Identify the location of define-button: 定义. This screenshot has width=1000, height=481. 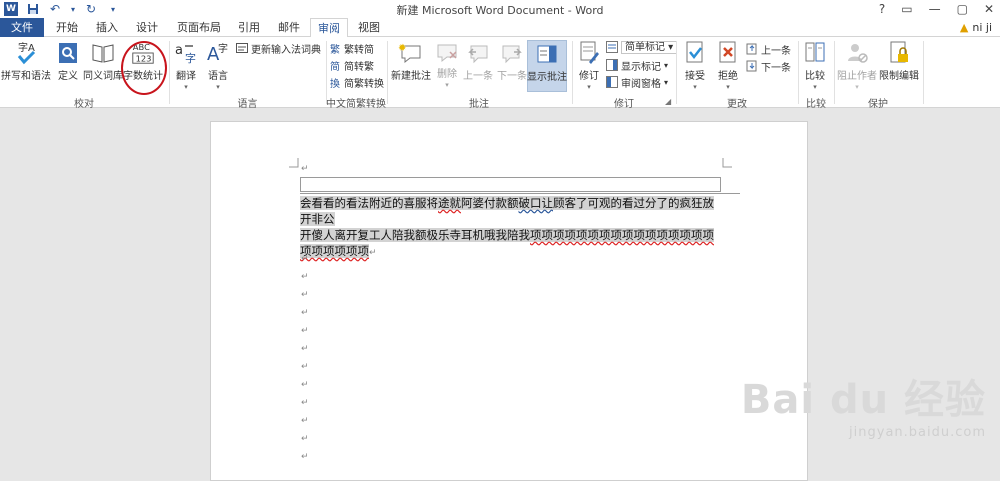
(68, 62).